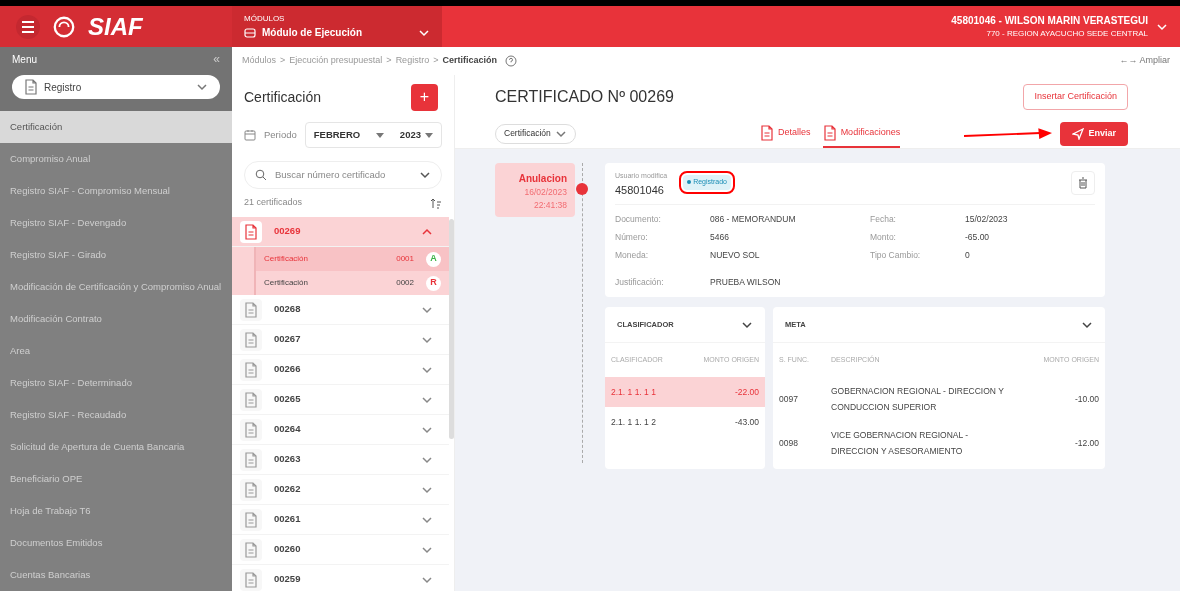  I want to click on sidebar-item: Beneficiario OPE, so click(116, 479).